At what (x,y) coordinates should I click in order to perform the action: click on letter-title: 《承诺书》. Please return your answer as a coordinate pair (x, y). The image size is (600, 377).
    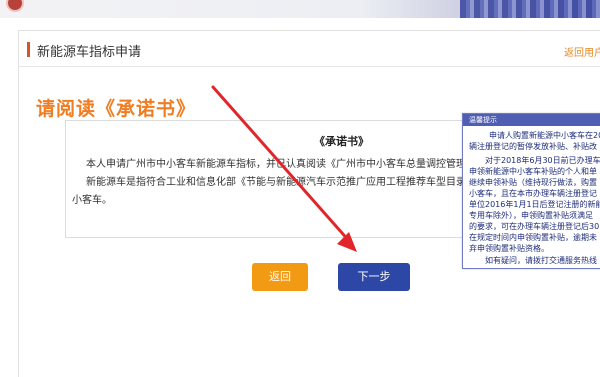
    Looking at the image, I should click on (341, 141).